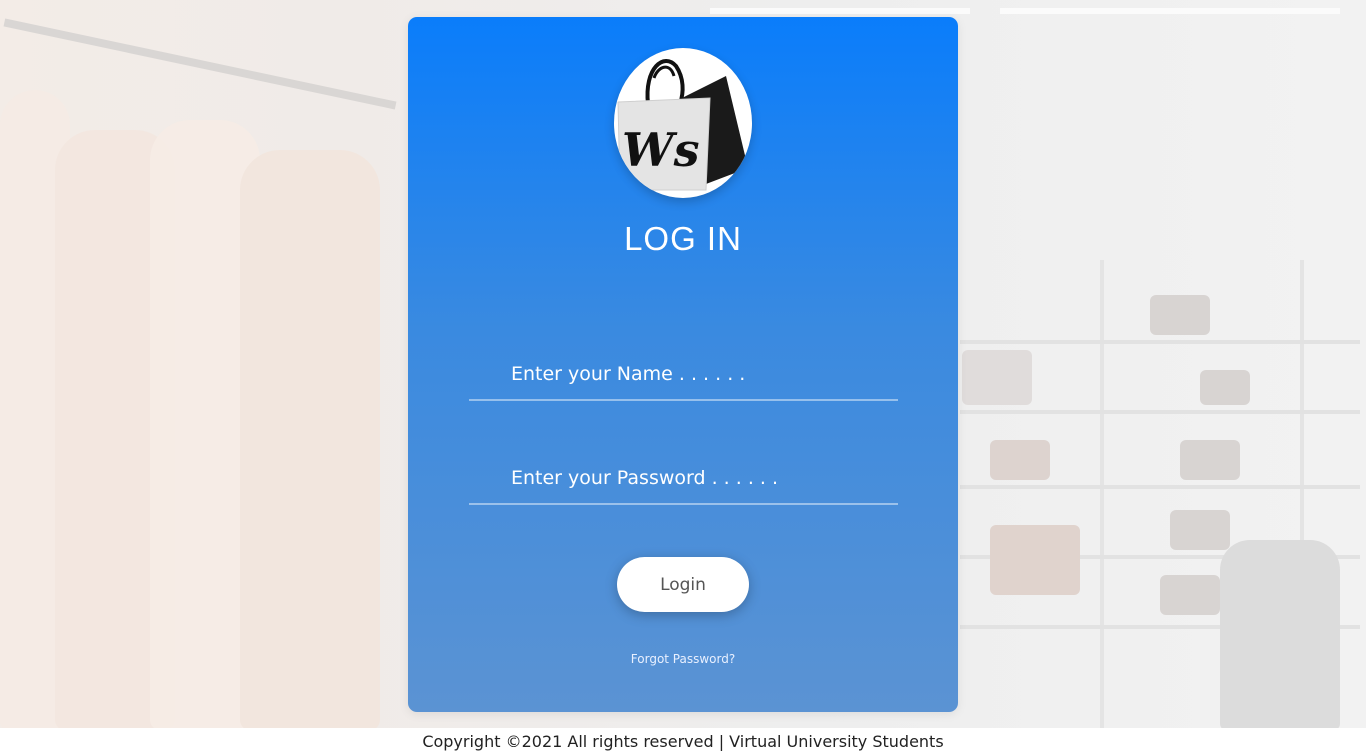 This screenshot has width=1366, height=753. I want to click on password-input, so click(683, 478).